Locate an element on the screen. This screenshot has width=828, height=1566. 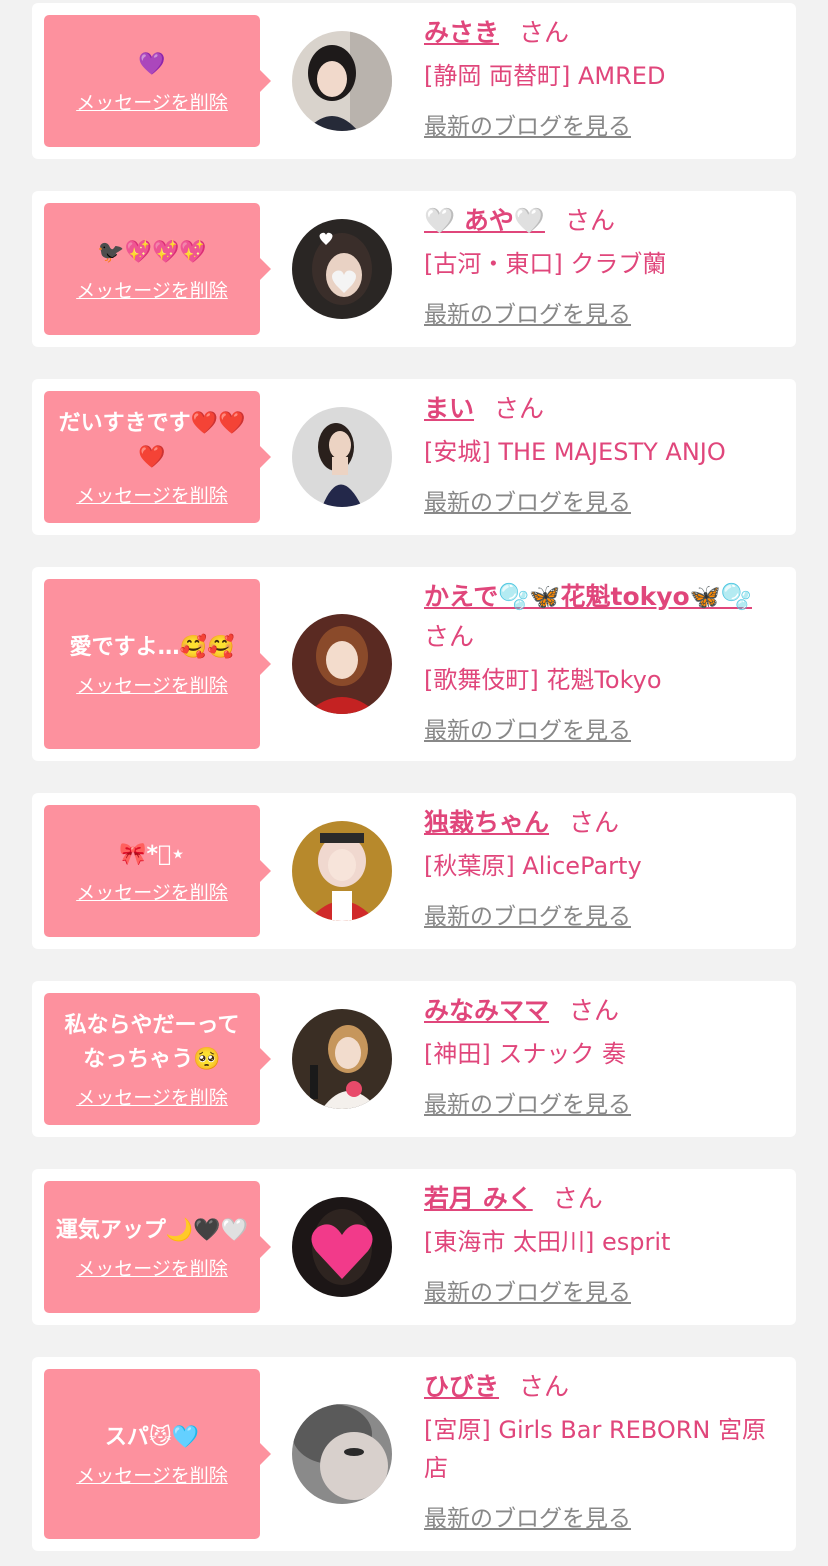
sender-info: みさき さん [静岡 両替町] AMRED 最新のブログを見る is located at coordinates (603, 79).